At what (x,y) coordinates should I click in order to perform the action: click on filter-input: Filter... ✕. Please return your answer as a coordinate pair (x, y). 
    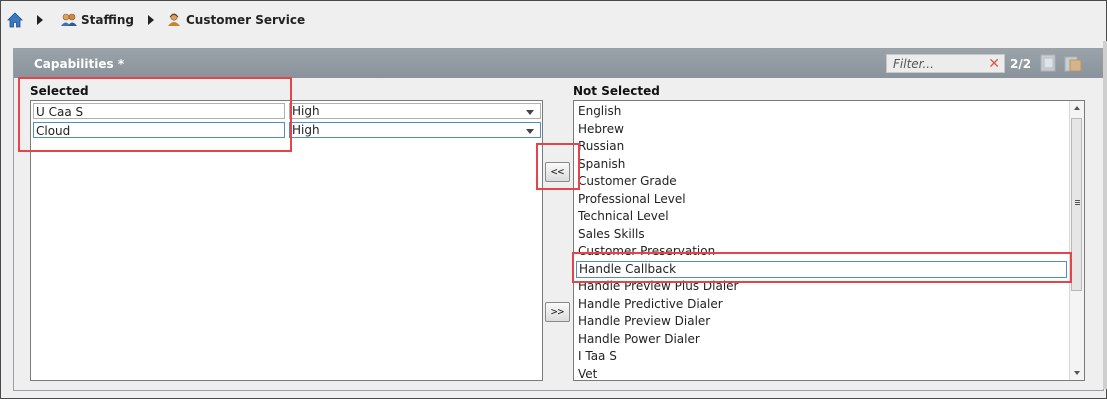
    Looking at the image, I should click on (945, 63).